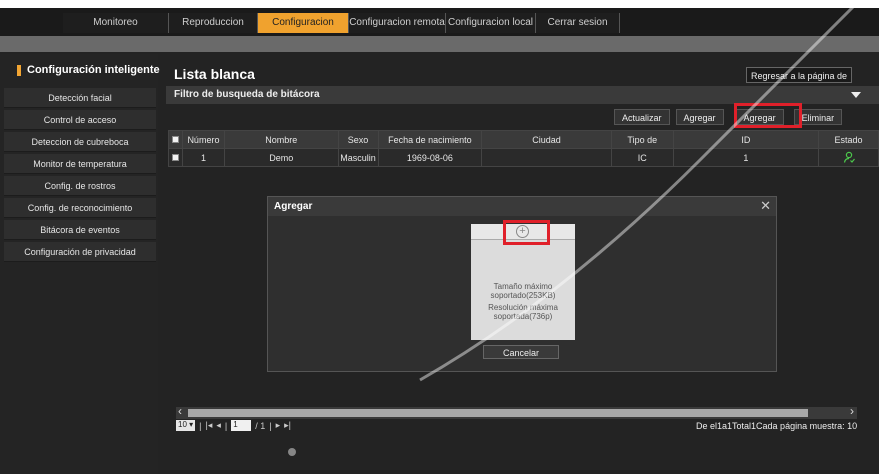 This screenshot has height=474, width=879. What do you see at coordinates (746, 139) in the screenshot?
I see `col-id: ID` at bounding box center [746, 139].